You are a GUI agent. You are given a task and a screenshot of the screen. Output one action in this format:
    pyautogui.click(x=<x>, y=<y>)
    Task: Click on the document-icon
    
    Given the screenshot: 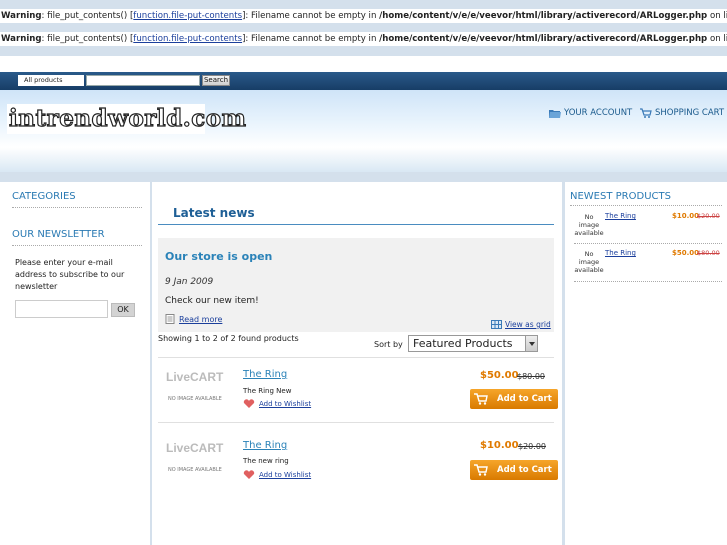 What is the action you would take?
    pyautogui.click(x=170, y=319)
    